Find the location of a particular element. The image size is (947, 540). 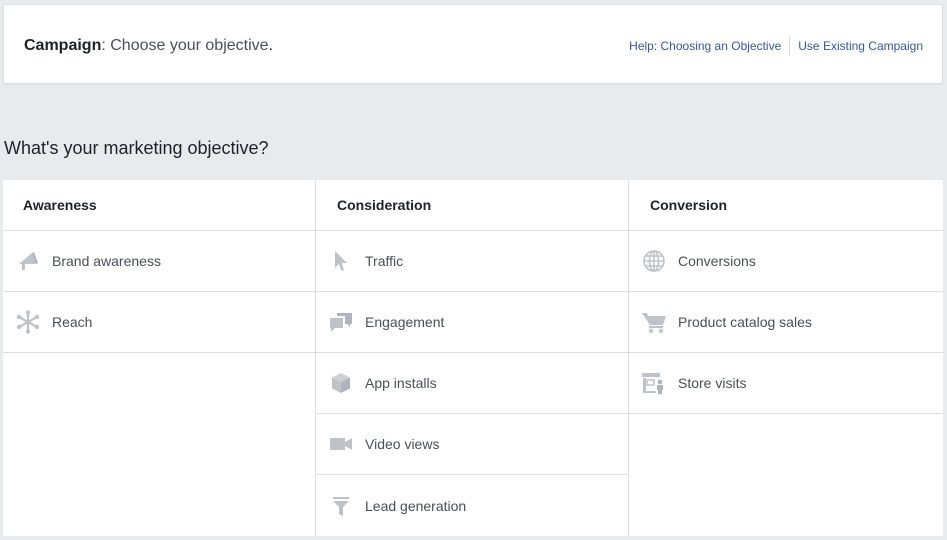

objective-video-views: Video views is located at coordinates (472, 444).